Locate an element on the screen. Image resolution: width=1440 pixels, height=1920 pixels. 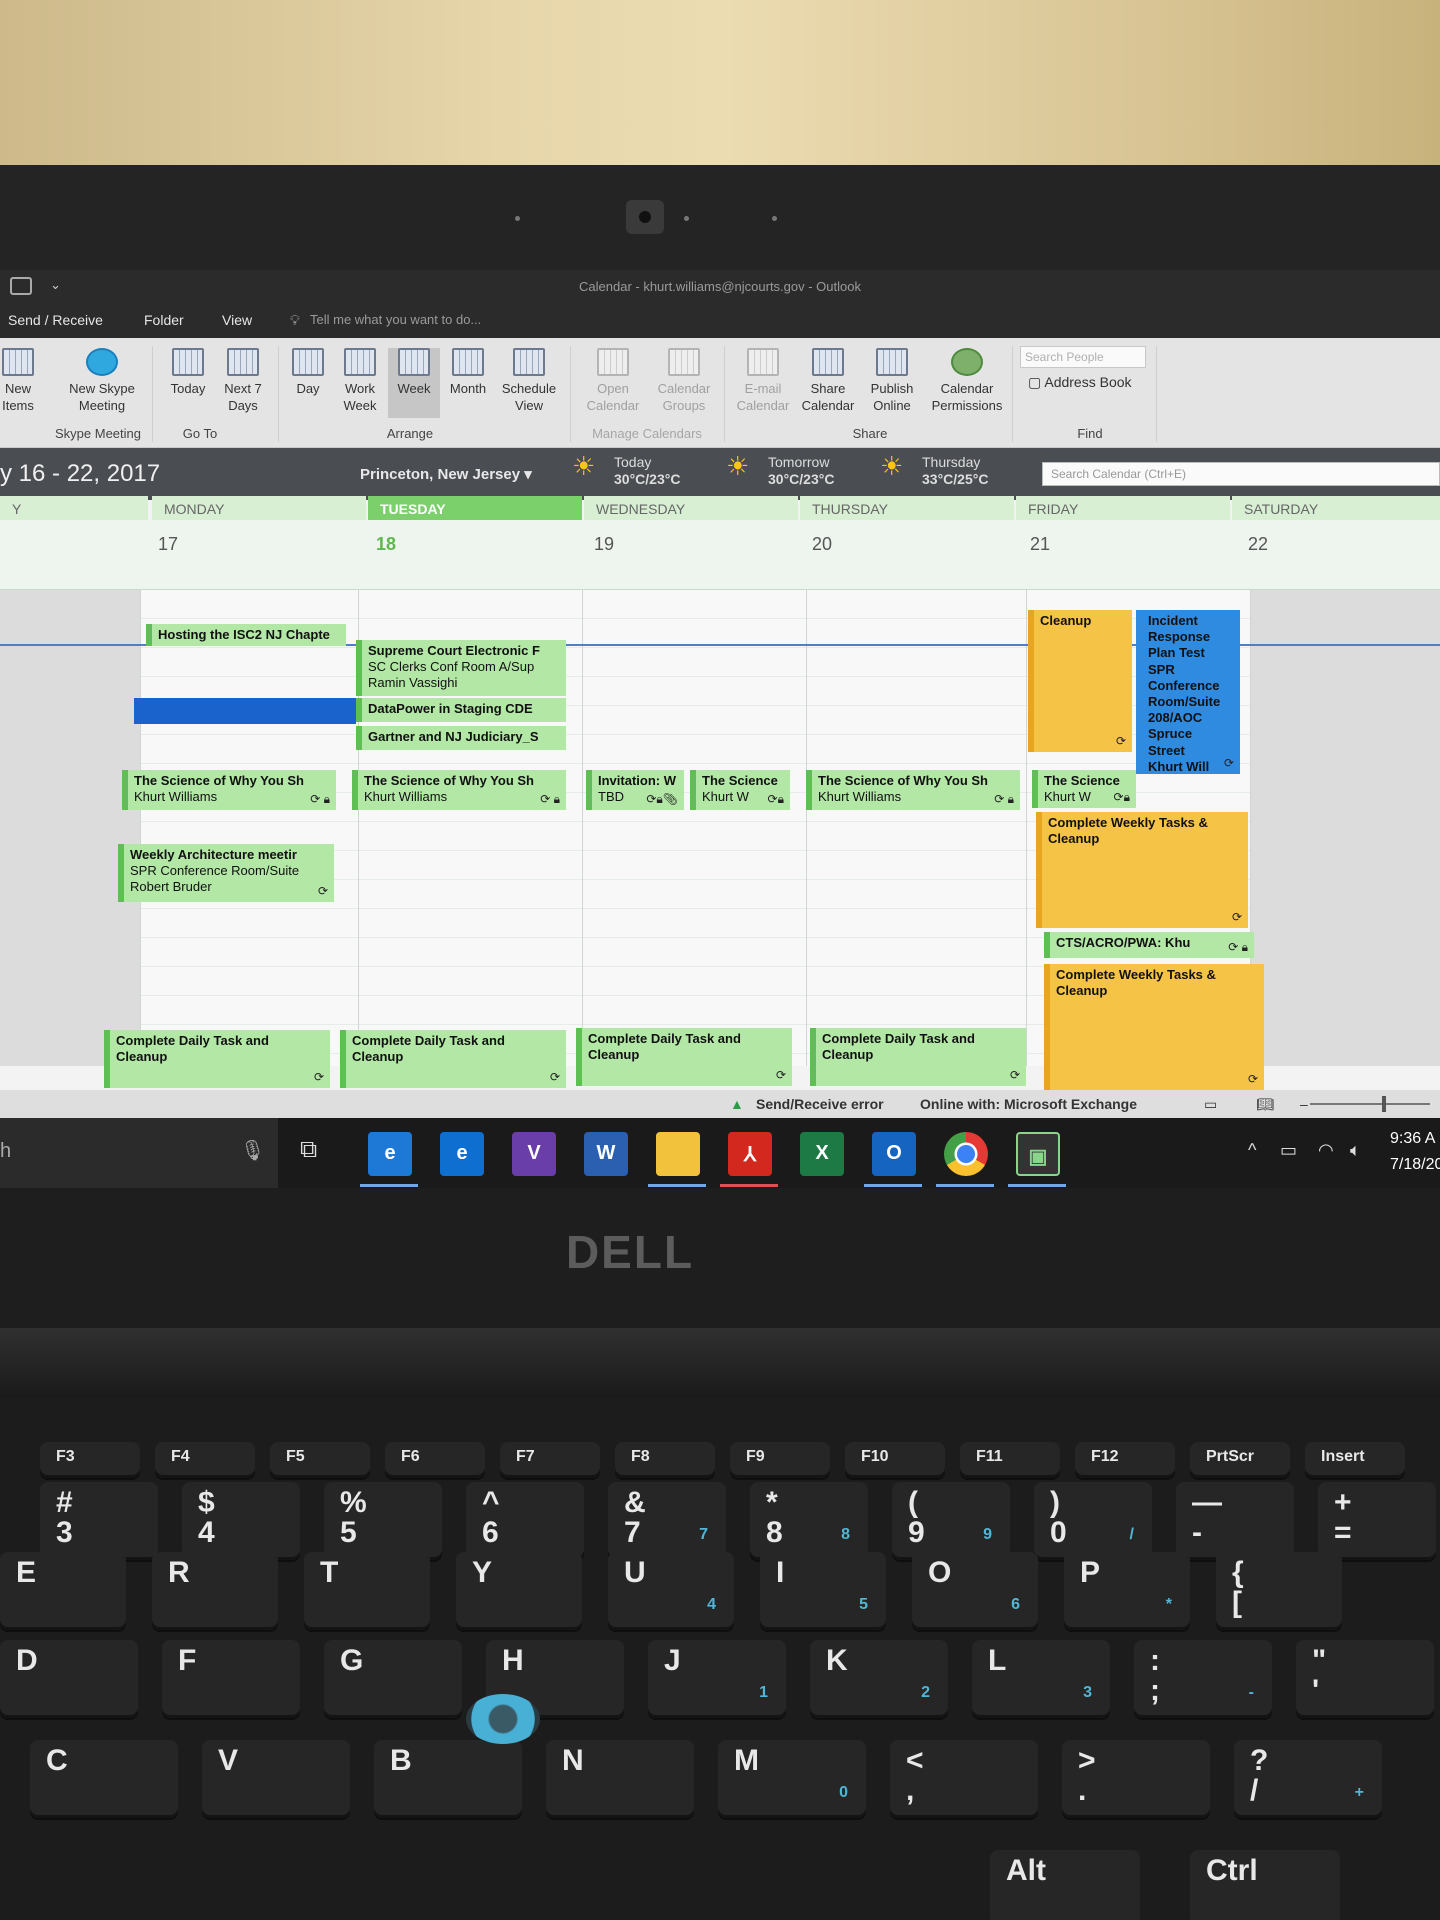
key-fn-2: F5 is located at coordinates (320, 1460).